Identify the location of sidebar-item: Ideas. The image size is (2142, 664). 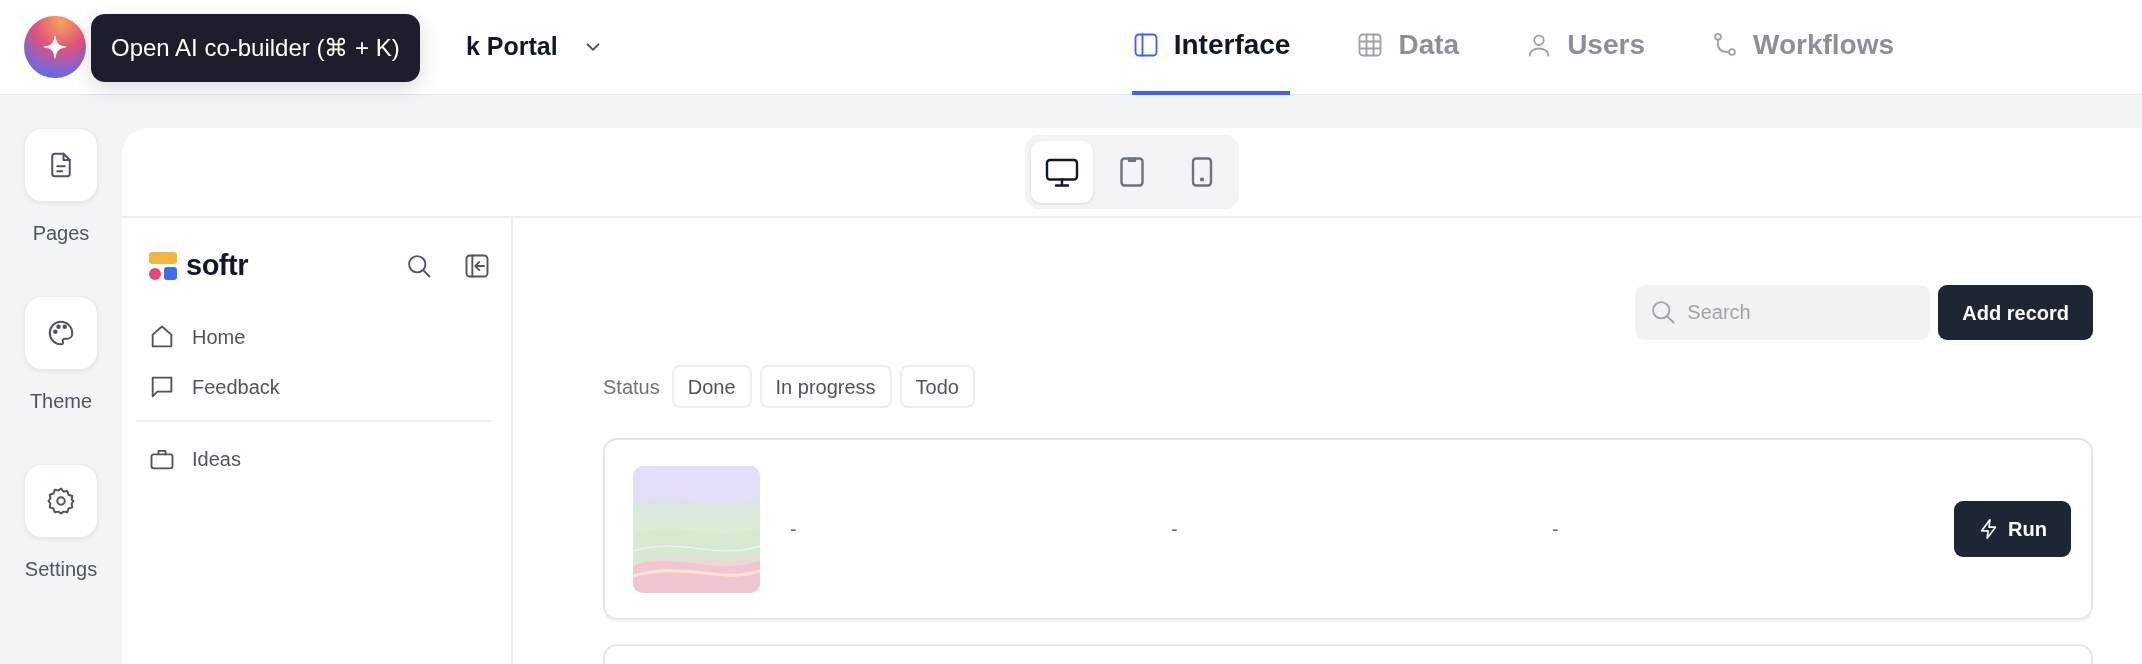
(319, 458).